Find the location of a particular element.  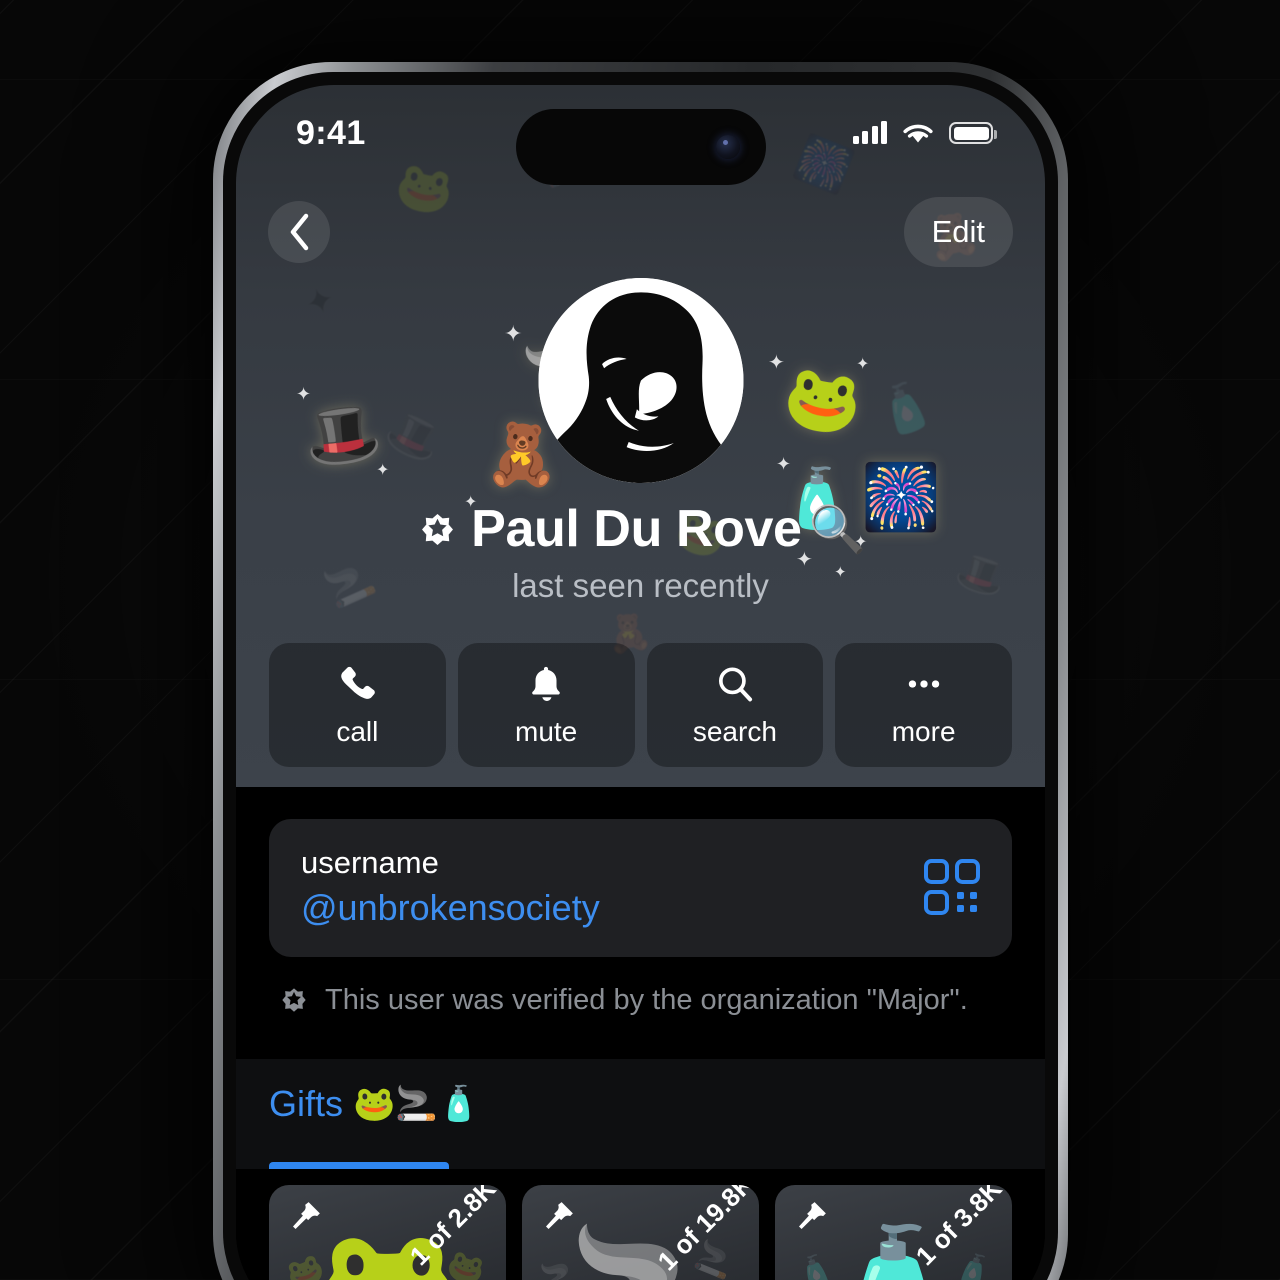

edit-button-label: Edit is located at coordinates (958, 231).